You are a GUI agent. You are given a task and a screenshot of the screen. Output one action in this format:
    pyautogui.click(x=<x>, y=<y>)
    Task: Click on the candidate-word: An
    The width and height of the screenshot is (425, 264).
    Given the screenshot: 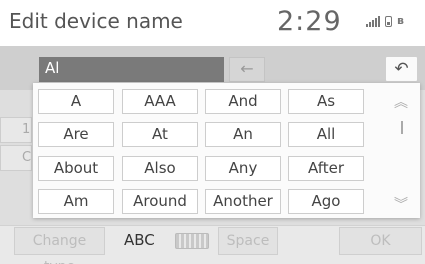 What is the action you would take?
    pyautogui.click(x=243, y=134)
    